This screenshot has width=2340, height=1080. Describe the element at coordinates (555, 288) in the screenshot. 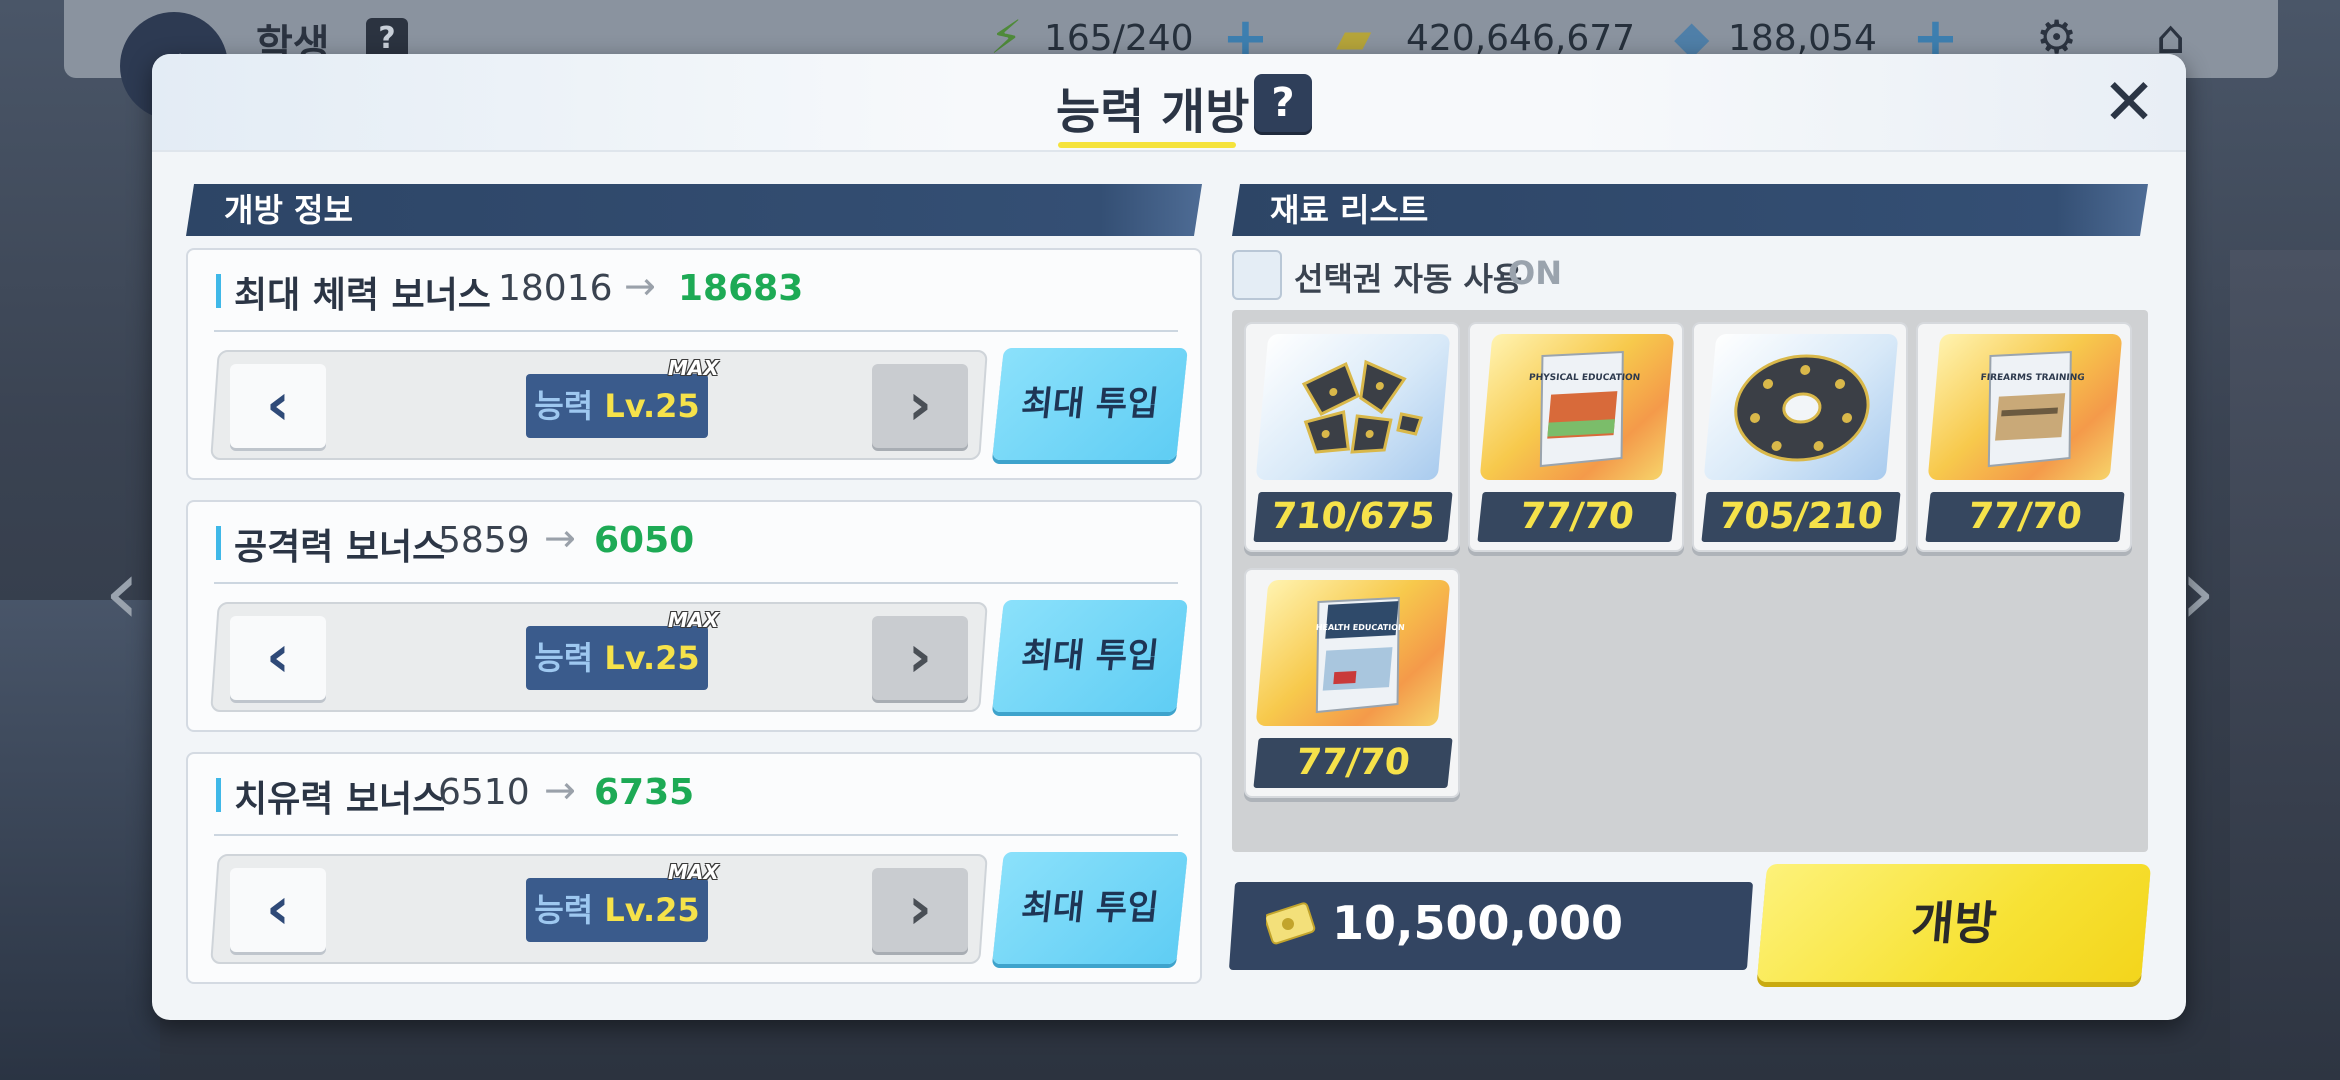

I see `stat-current-value: 18016` at that location.